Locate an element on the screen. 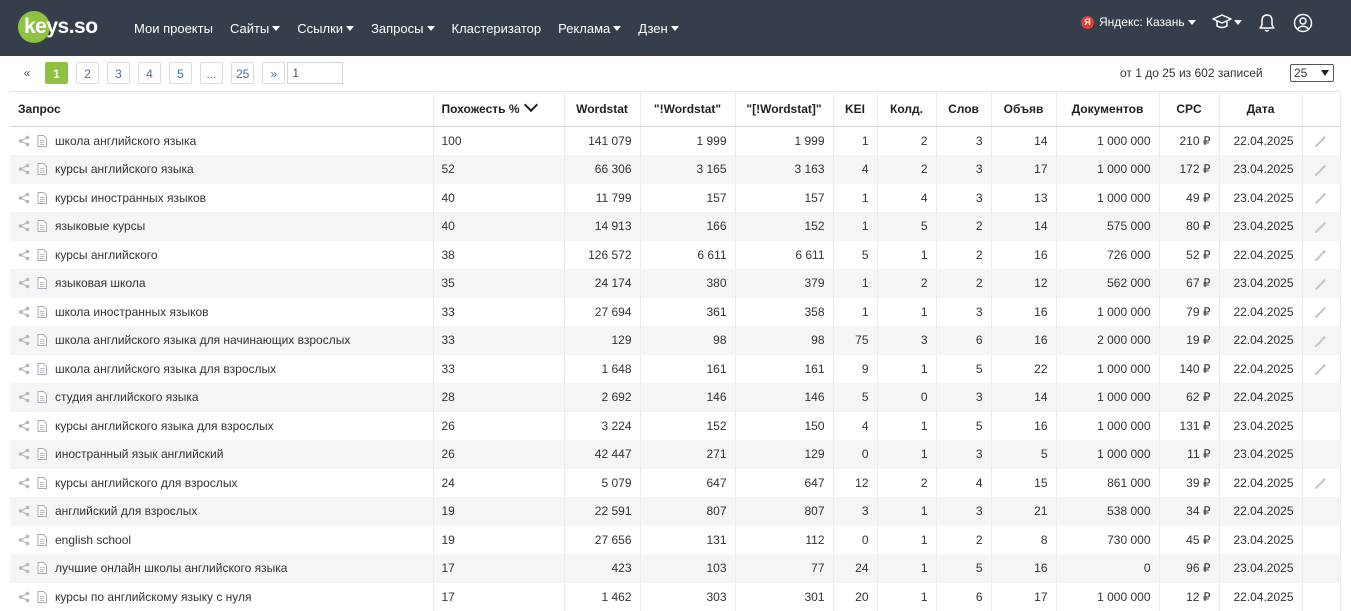 This screenshot has height=611, width=1351. column-header: Запрос is located at coordinates (221, 109).